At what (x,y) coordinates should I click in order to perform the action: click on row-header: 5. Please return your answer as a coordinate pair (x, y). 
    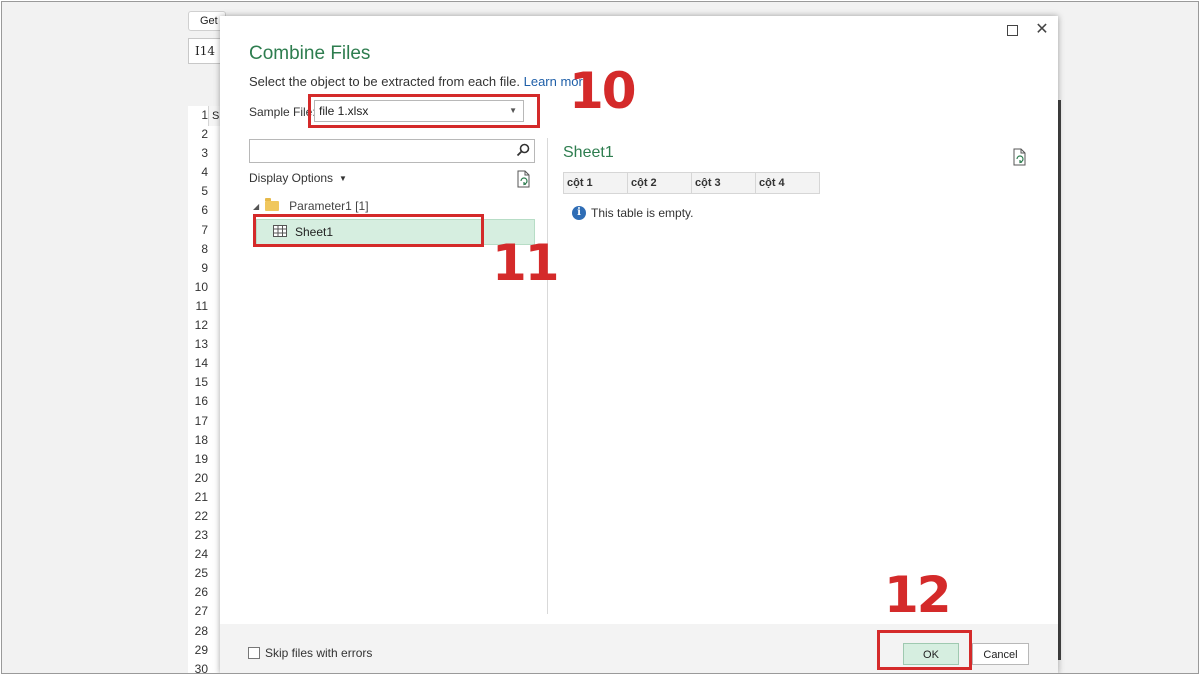
    Looking at the image, I should click on (198, 191).